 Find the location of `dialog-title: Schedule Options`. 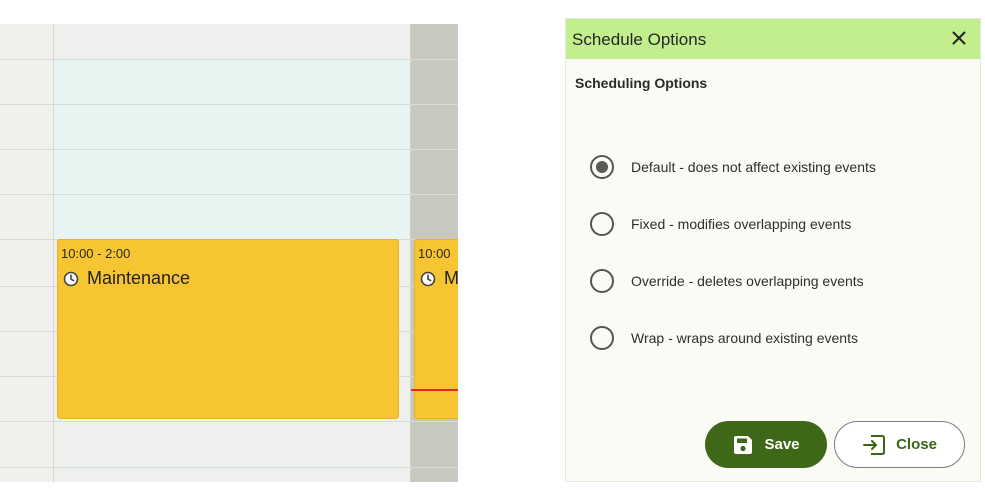

dialog-title: Schedule Options is located at coordinates (639, 39).